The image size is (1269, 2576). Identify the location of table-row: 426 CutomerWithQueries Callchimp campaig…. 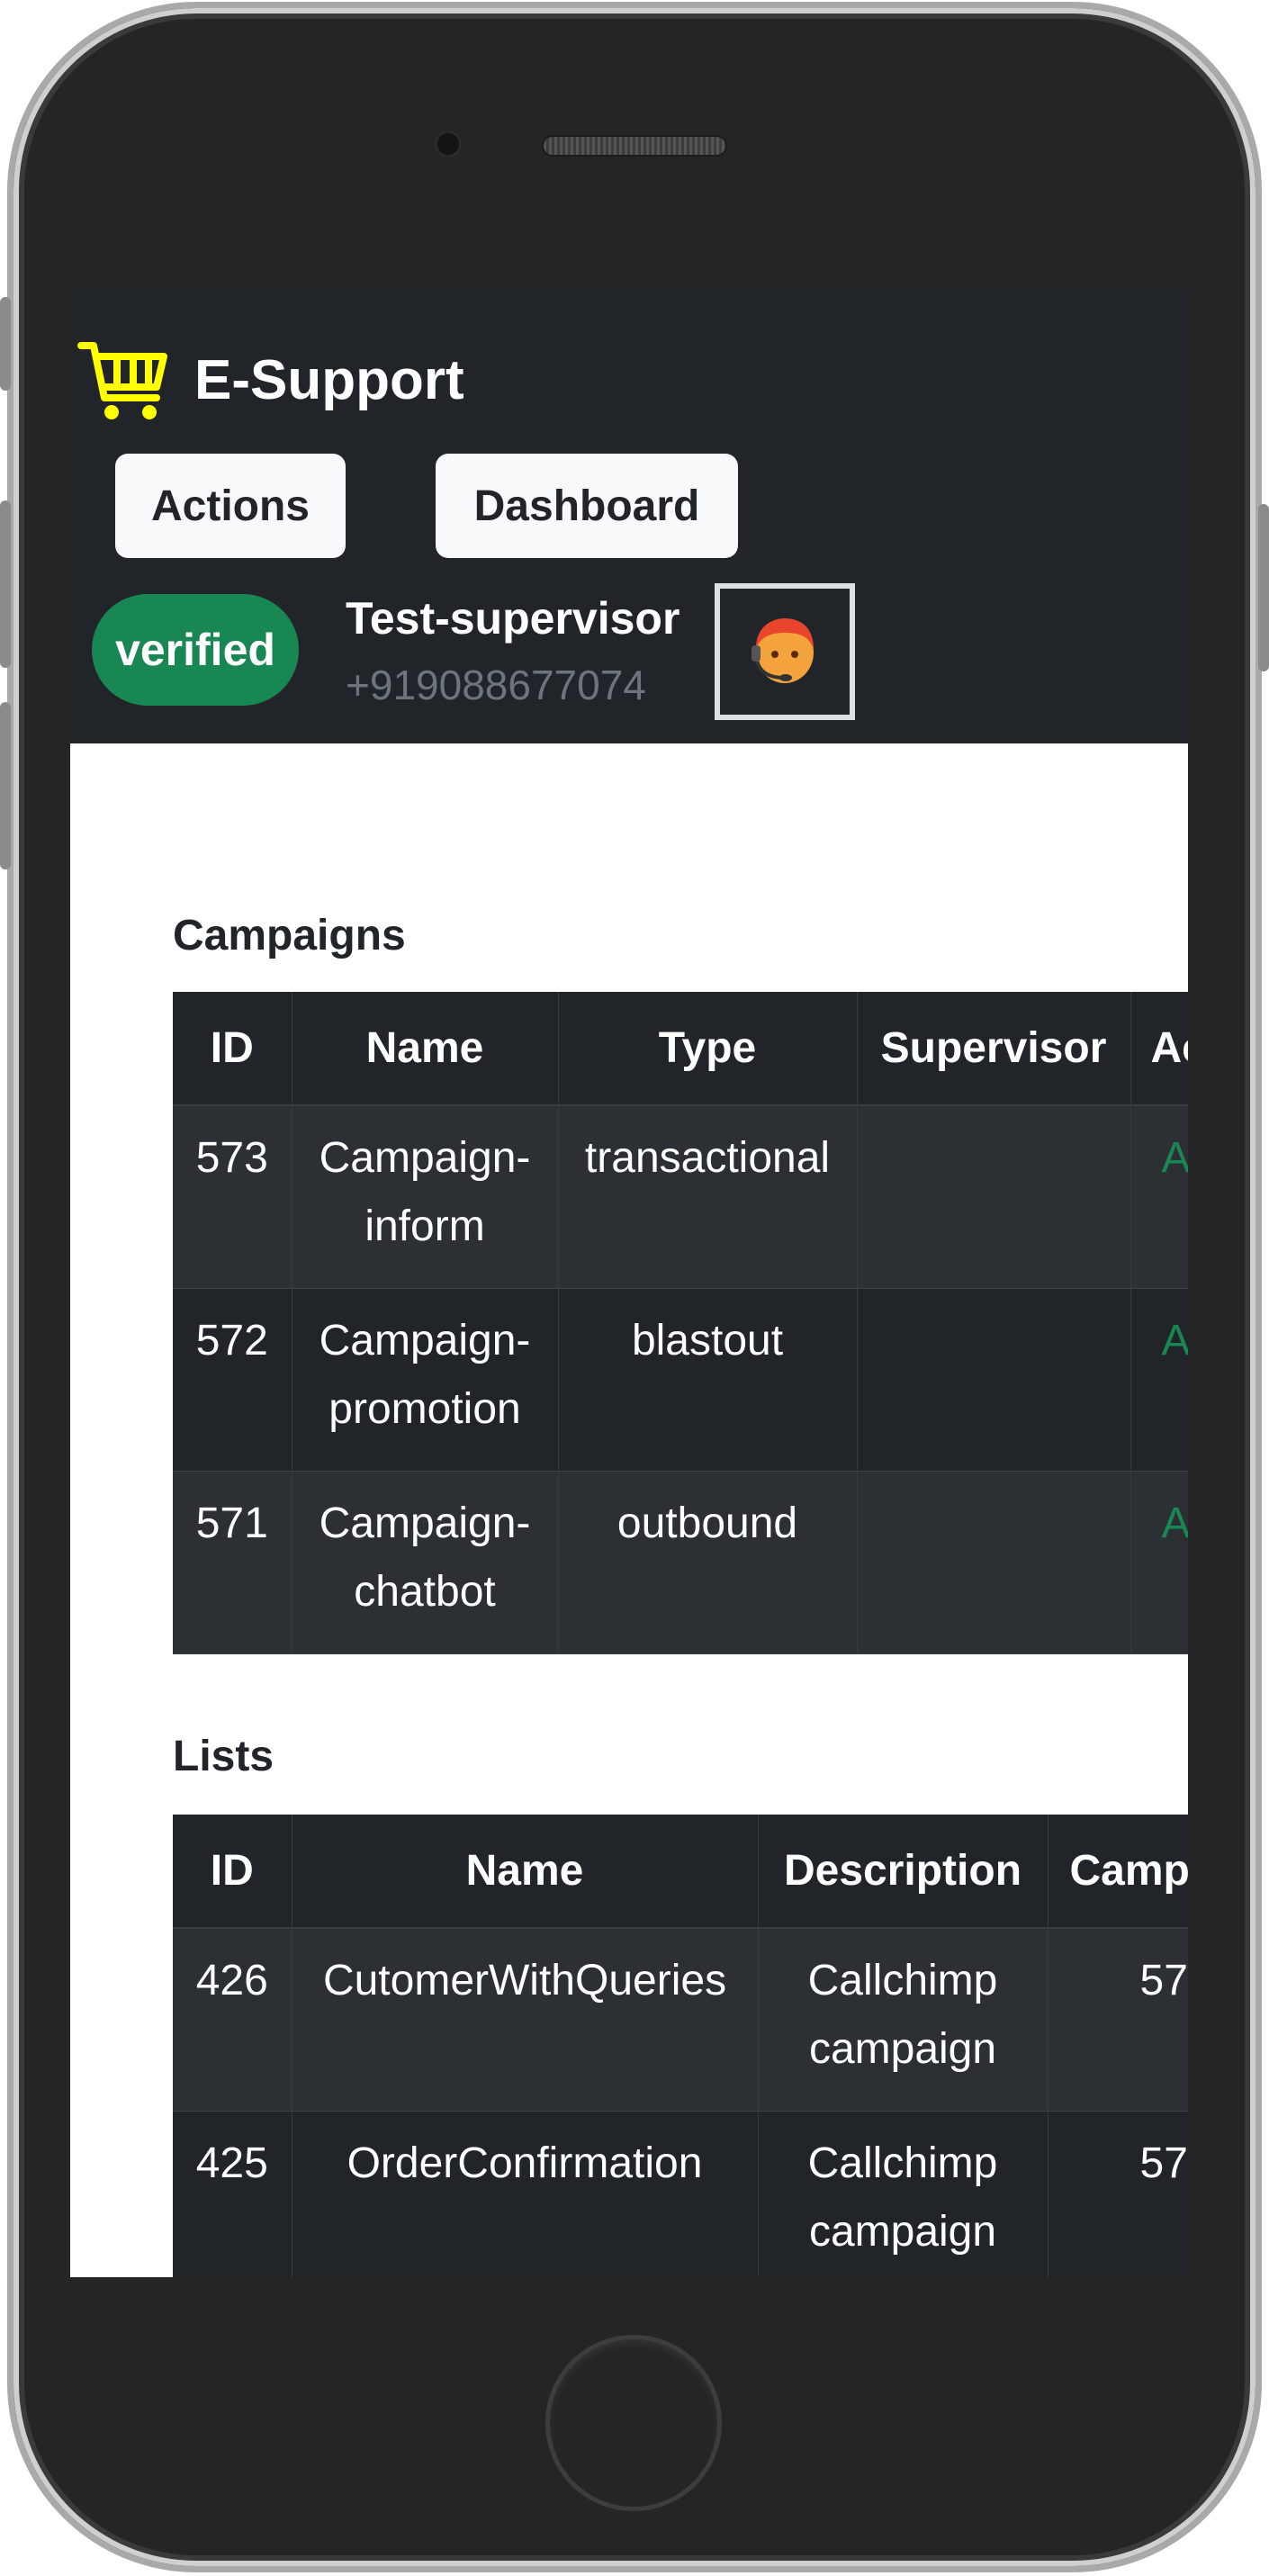
(681, 2020).